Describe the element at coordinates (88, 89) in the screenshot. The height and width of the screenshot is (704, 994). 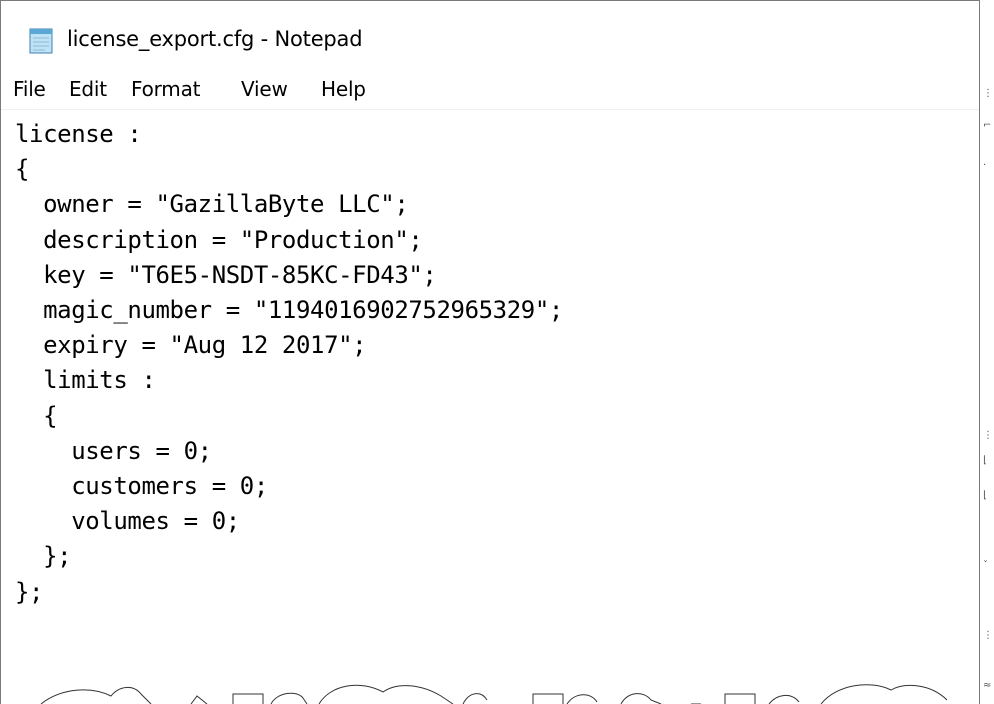
I see `menu-edit: Edit` at that location.